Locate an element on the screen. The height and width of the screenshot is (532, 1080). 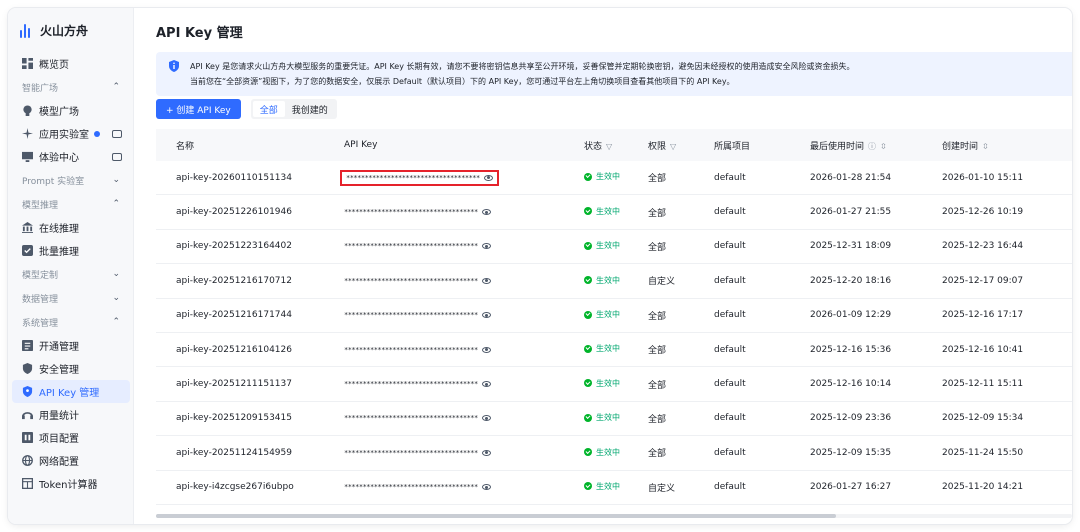
tab-all: 全部 is located at coordinates (268, 109).